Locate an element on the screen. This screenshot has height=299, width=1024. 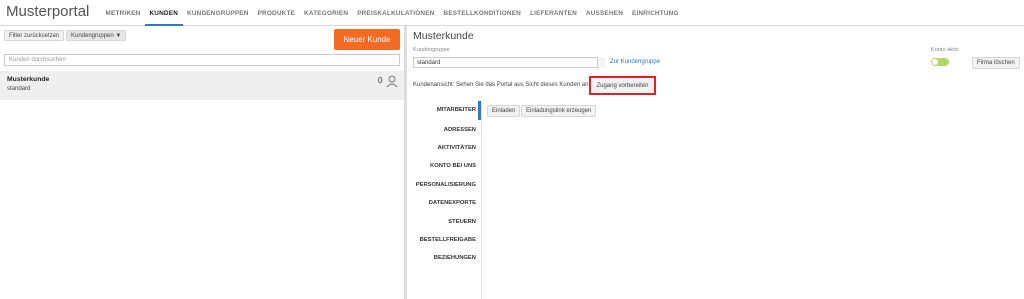
nav-kategorien: KATEGORIEN is located at coordinates (326, 13).